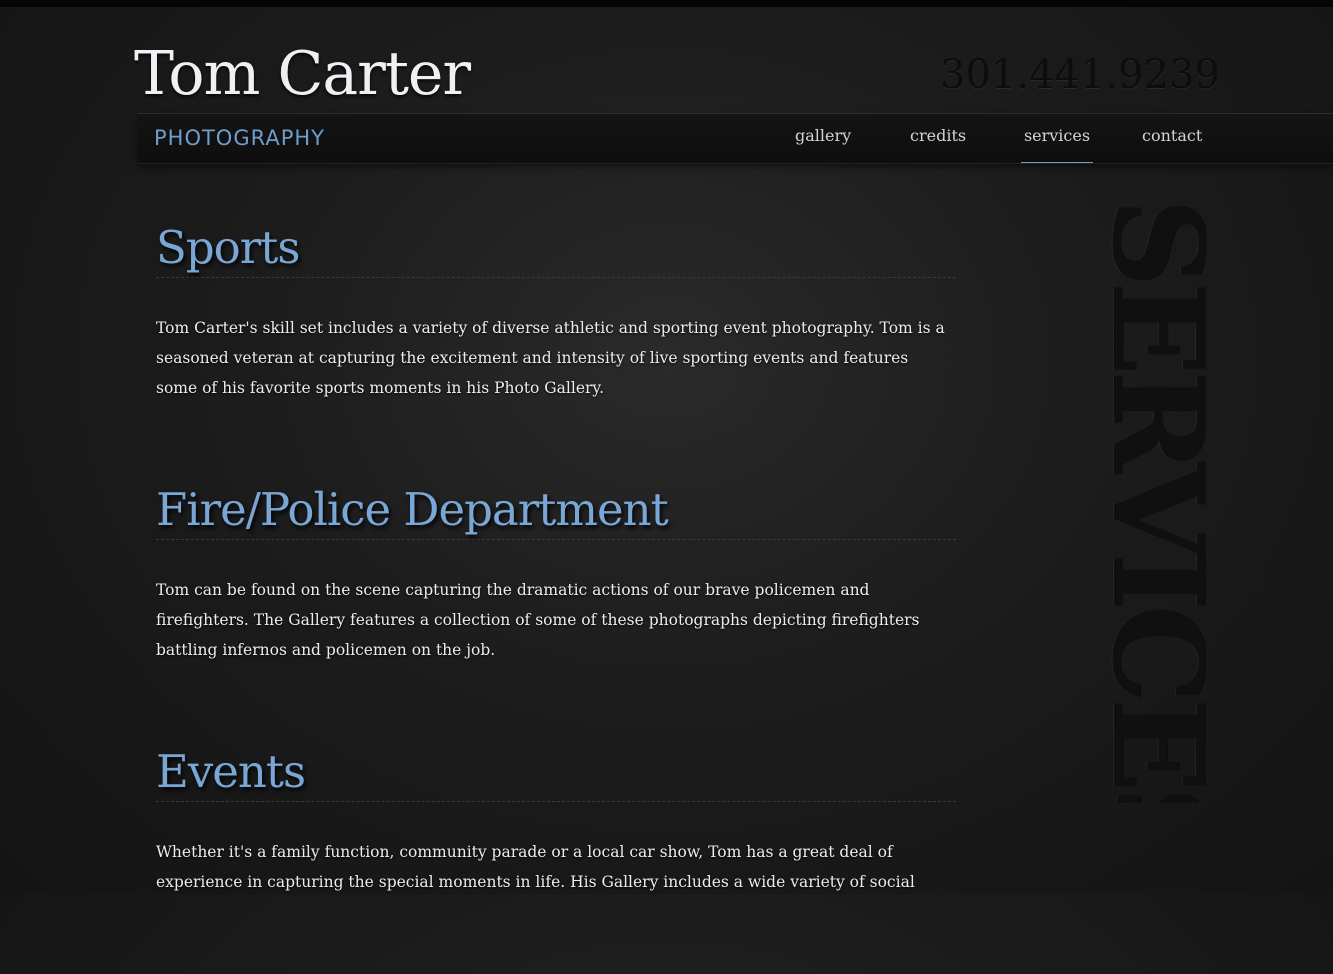  What do you see at coordinates (556, 772) in the screenshot?
I see `section-title: Events` at bounding box center [556, 772].